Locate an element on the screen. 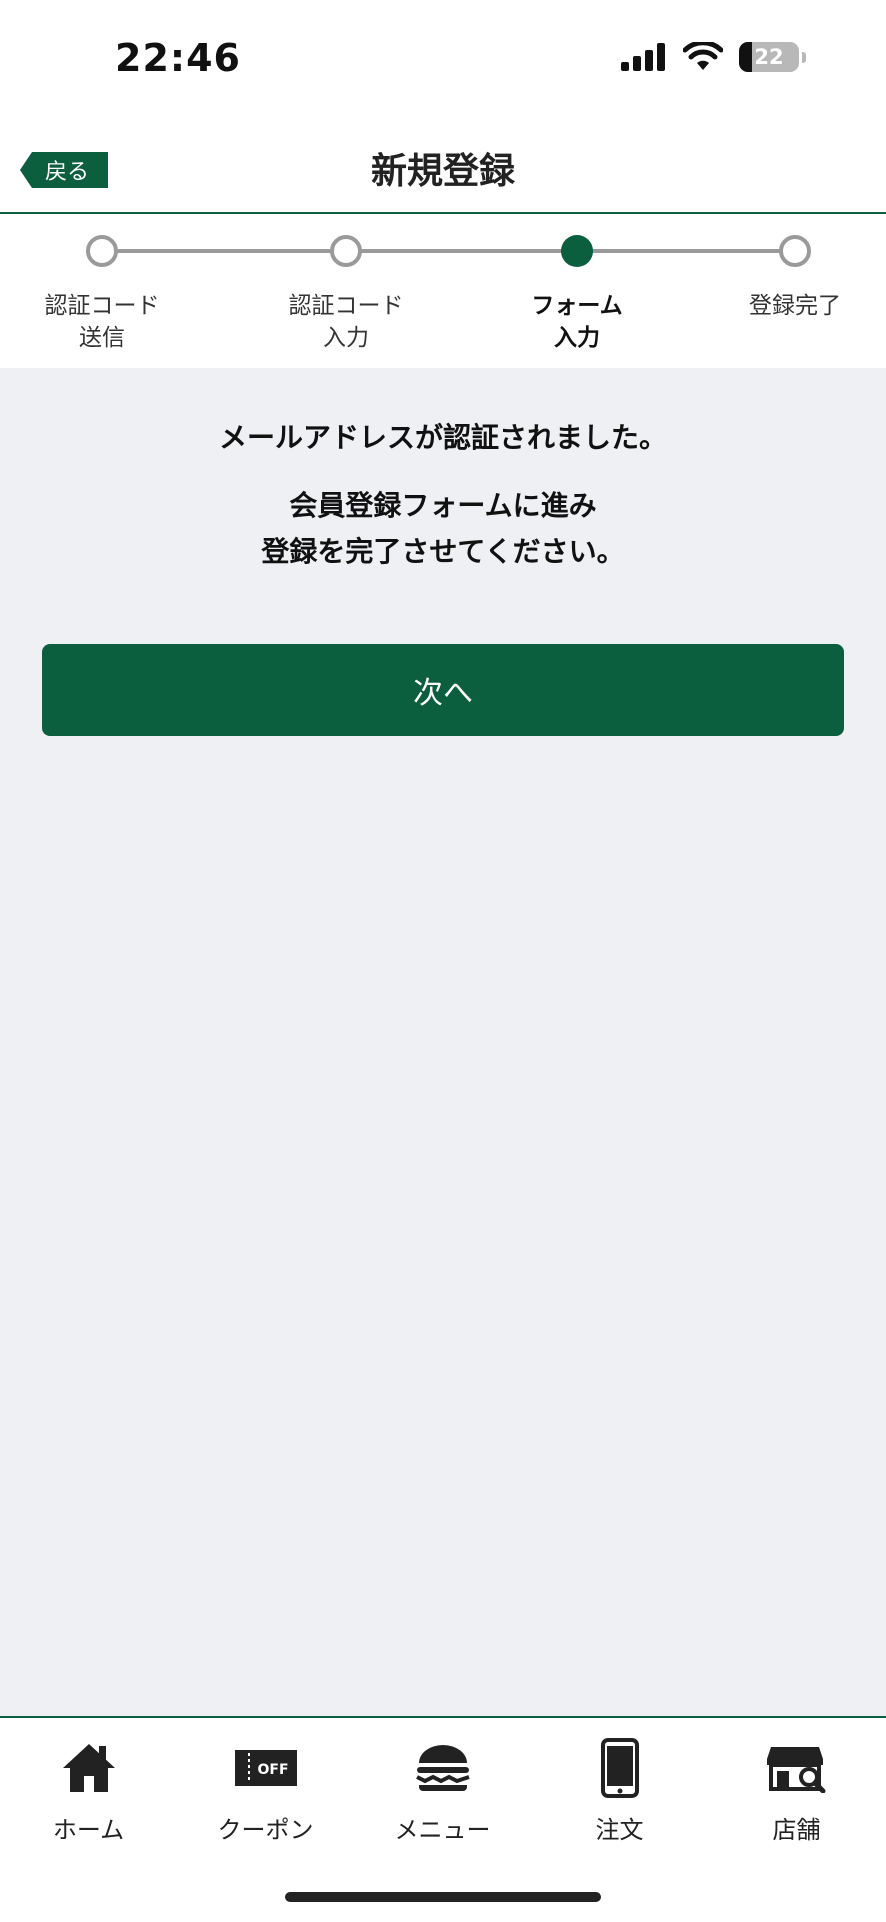 The height and width of the screenshot is (1922, 886). tab-store: 店舗 is located at coordinates (796, 1796).